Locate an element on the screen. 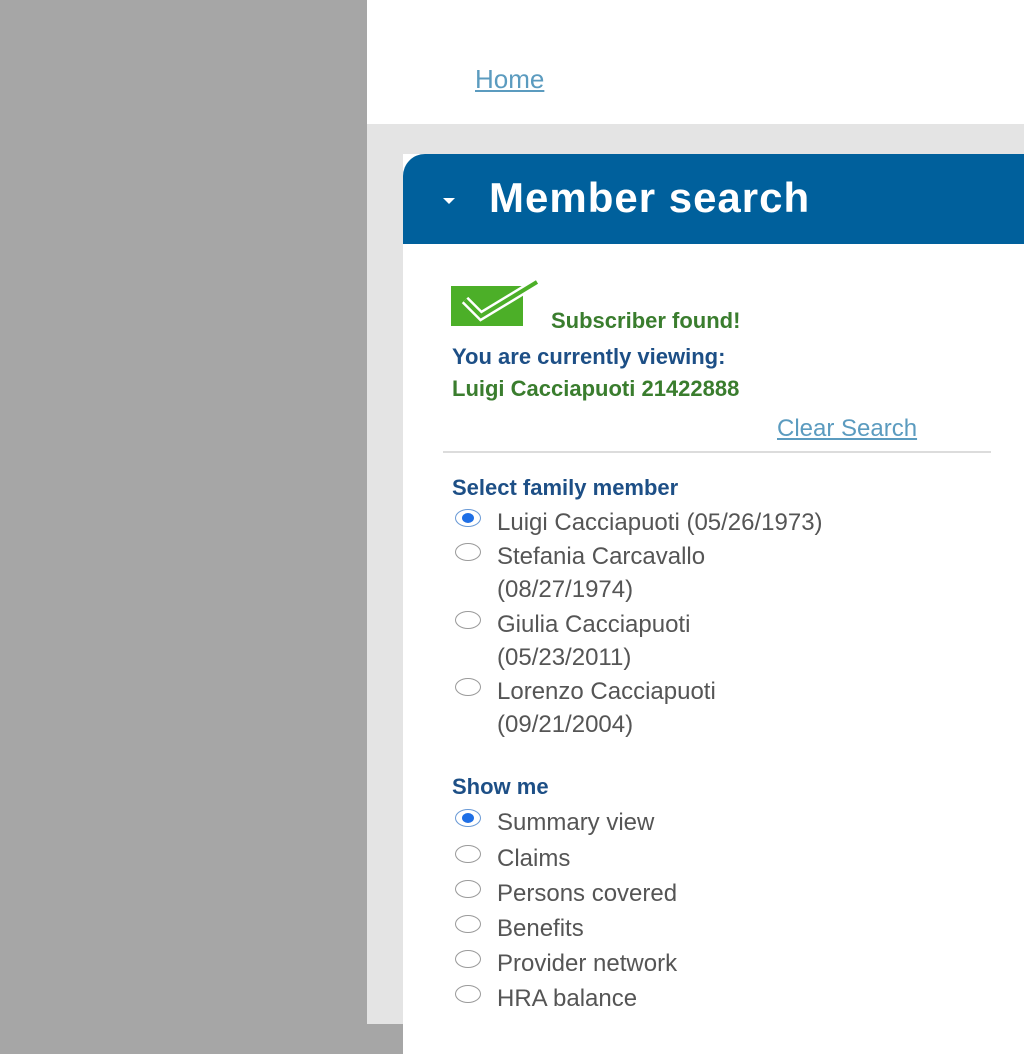  show-me-label: Show me is located at coordinates (500, 786).